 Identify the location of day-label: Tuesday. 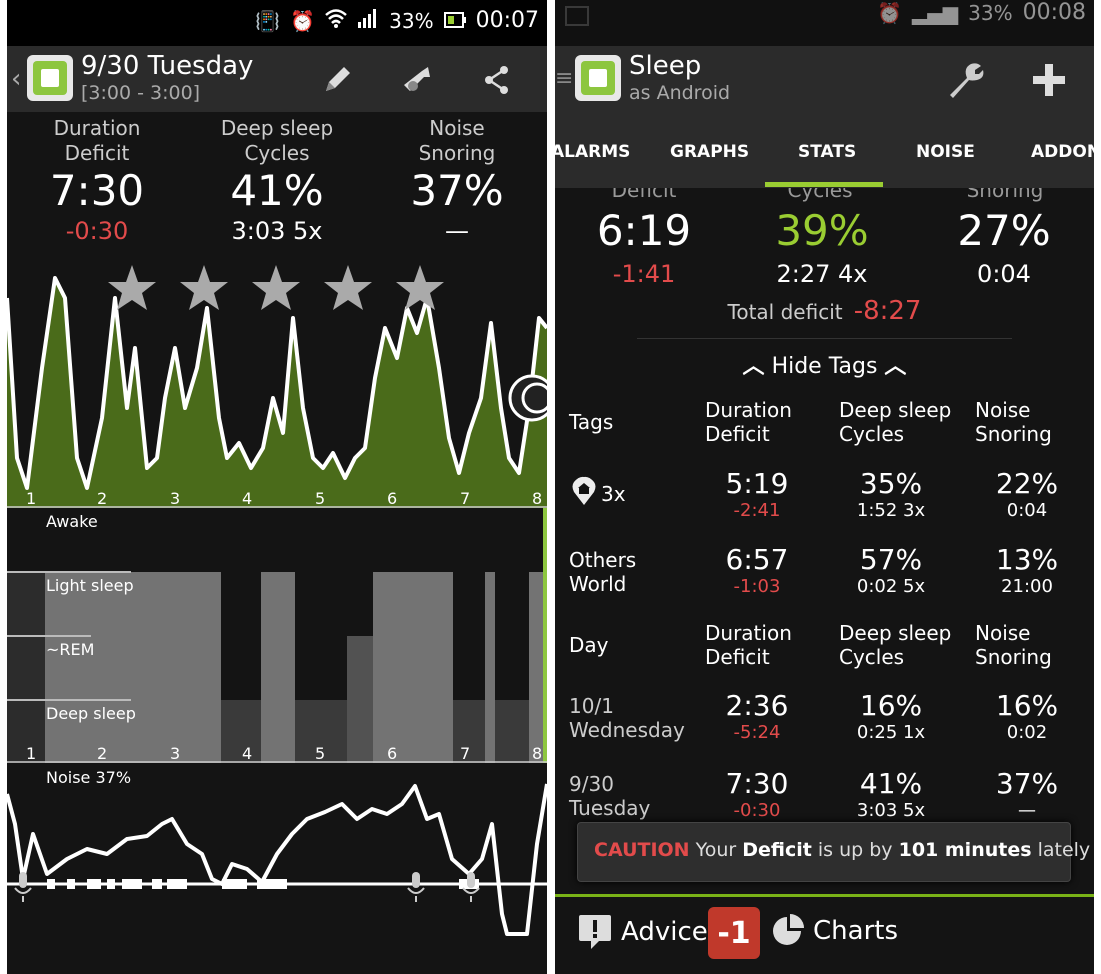
(610, 808).